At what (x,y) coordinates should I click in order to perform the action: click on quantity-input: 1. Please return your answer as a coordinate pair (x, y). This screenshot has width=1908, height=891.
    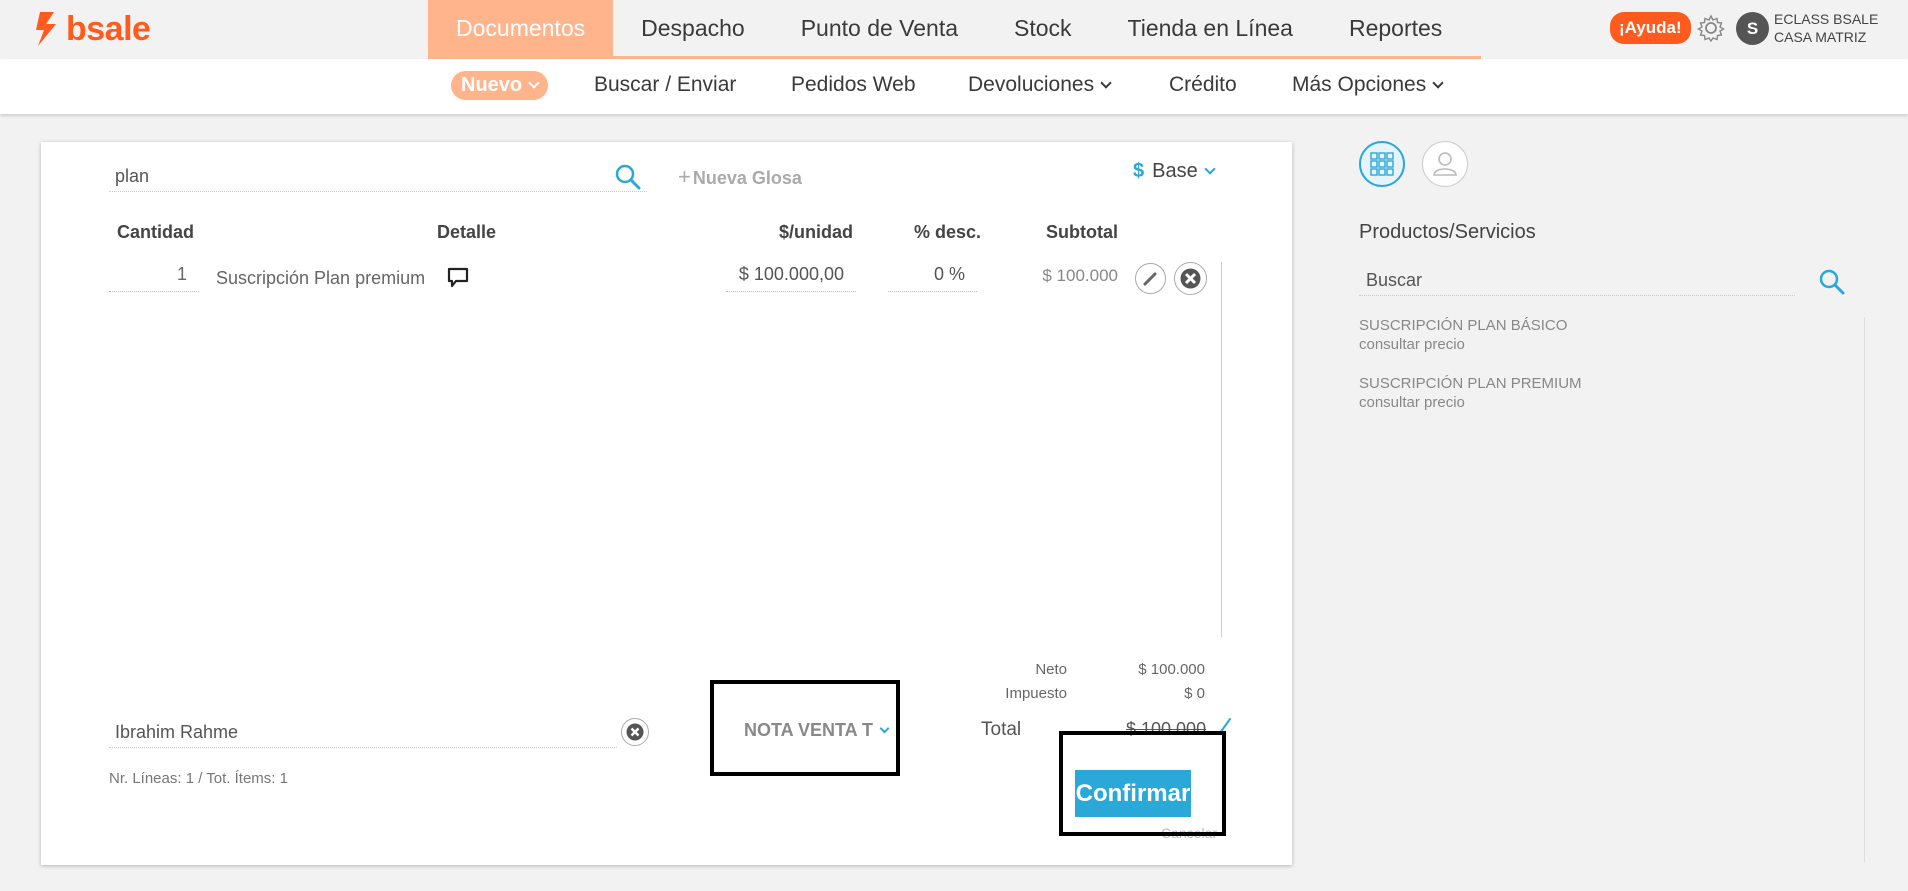
    Looking at the image, I should click on (154, 277).